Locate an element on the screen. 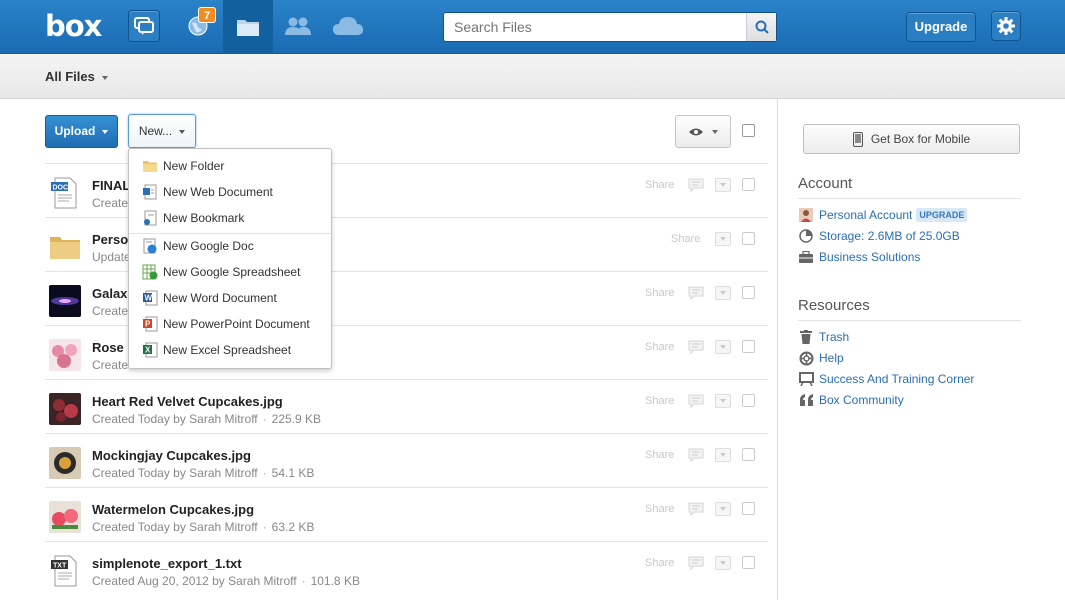  select-all-checkbox is located at coordinates (748, 130).